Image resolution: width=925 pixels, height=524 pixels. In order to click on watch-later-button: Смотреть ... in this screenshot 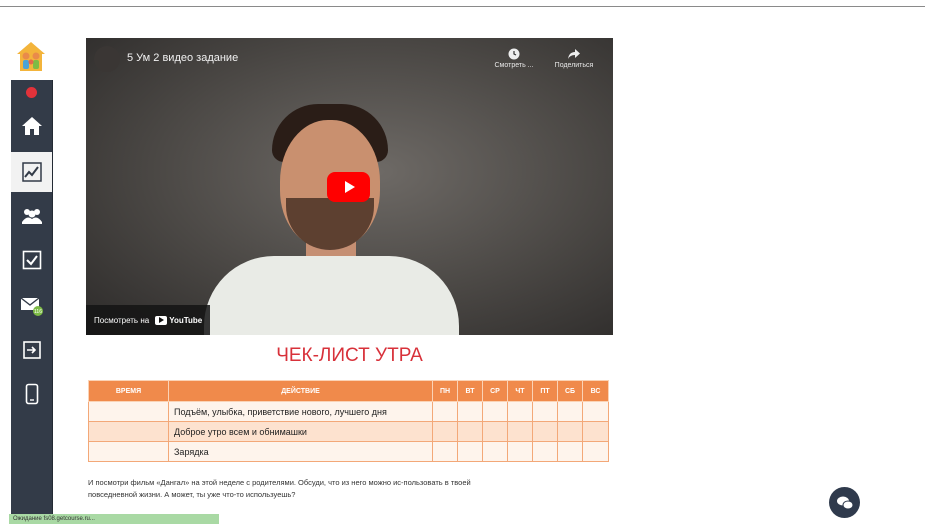, I will do `click(514, 57)`.